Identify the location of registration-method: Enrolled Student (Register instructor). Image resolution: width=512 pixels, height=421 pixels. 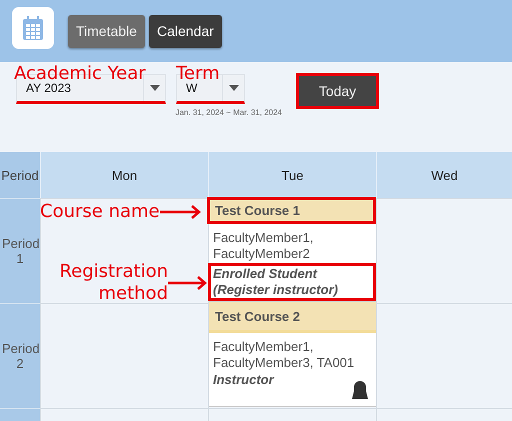
(292, 282).